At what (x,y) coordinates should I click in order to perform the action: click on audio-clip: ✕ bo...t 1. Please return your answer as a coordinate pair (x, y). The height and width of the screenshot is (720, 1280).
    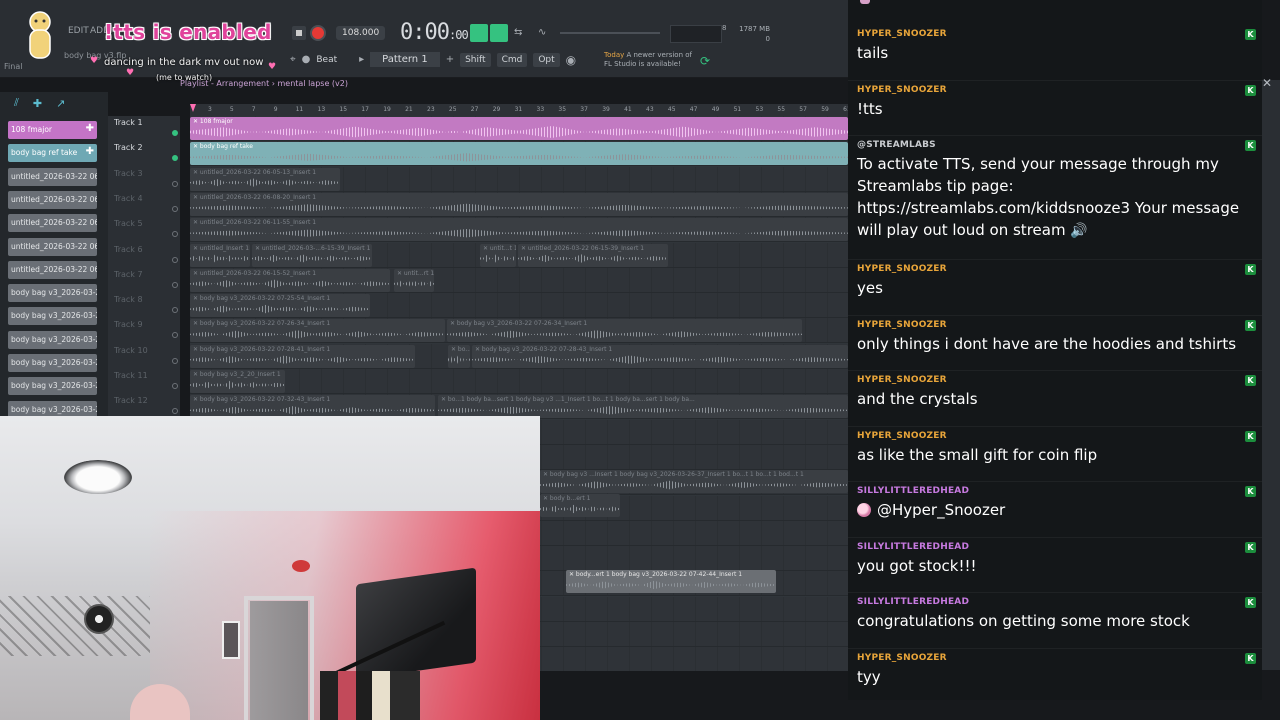
    Looking at the image, I should click on (459, 356).